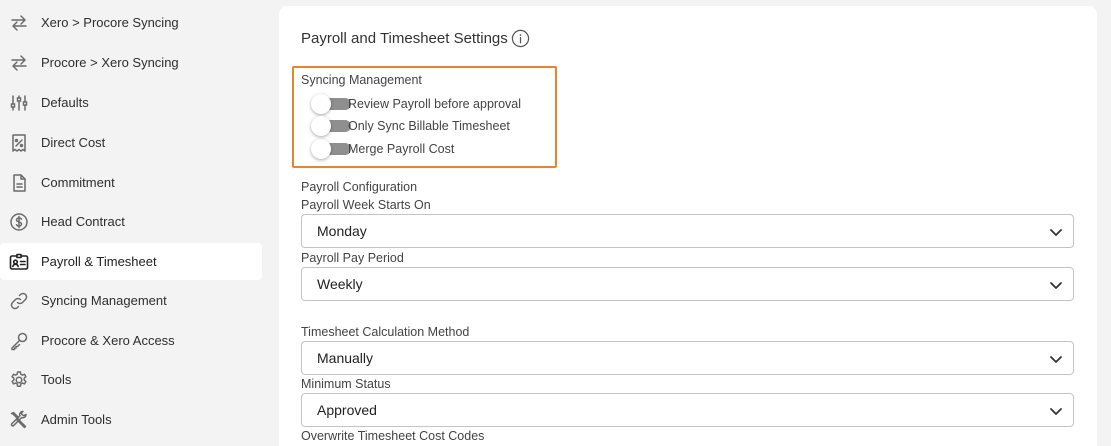 The height and width of the screenshot is (446, 1111). I want to click on sidebar-item-xero-to-procore-syncing: Xero > Procore Syncing, so click(131, 22).